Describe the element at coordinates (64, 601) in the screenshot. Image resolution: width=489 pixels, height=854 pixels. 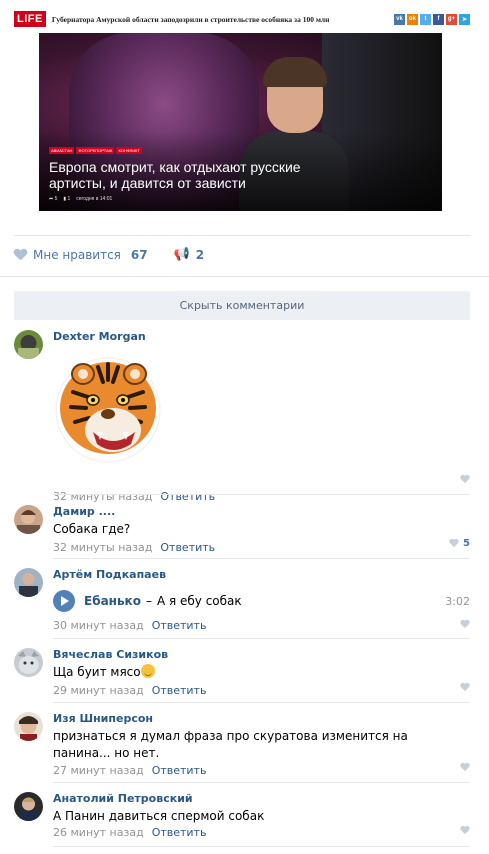
I see `play-icon` at that location.